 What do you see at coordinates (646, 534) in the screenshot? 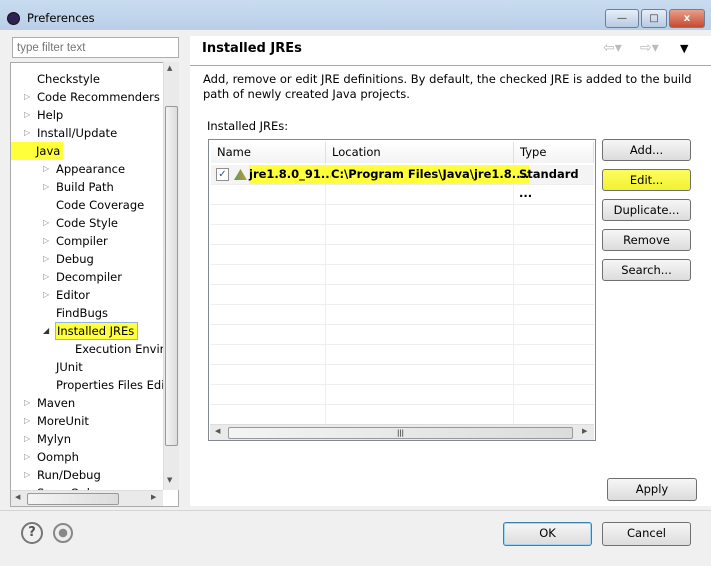
I see `cancel-button: Cancel` at bounding box center [646, 534].